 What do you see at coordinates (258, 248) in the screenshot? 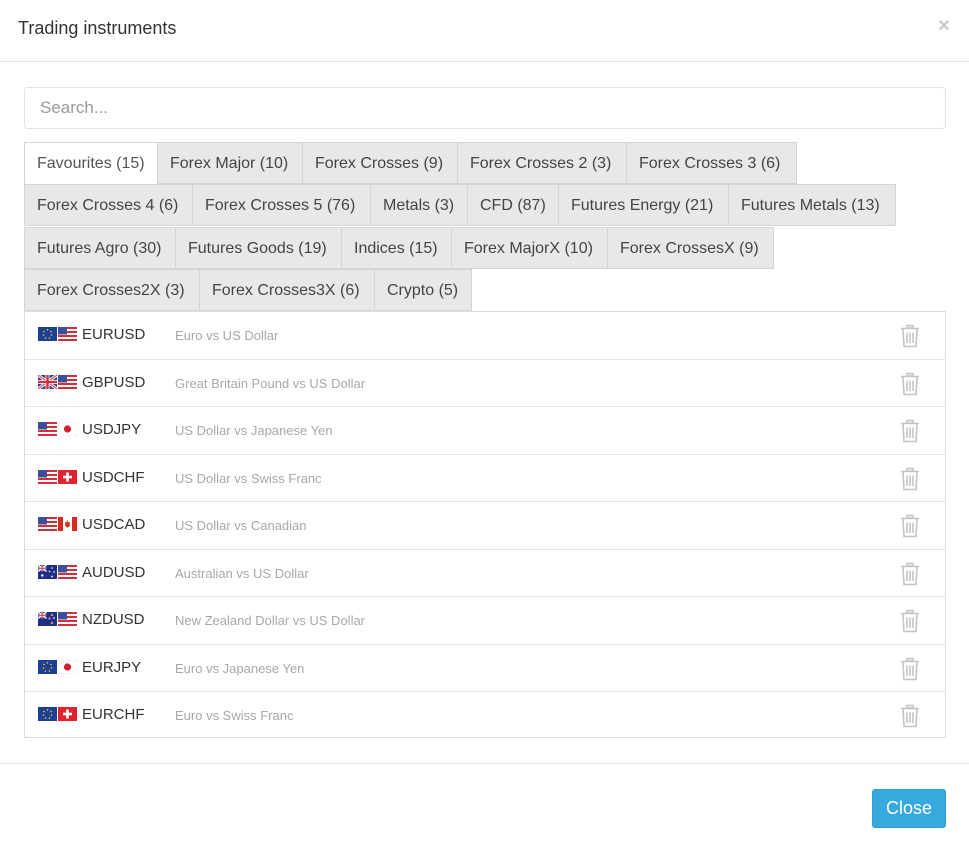
I see `tab-futures-goods: Futures Goods (19)` at bounding box center [258, 248].